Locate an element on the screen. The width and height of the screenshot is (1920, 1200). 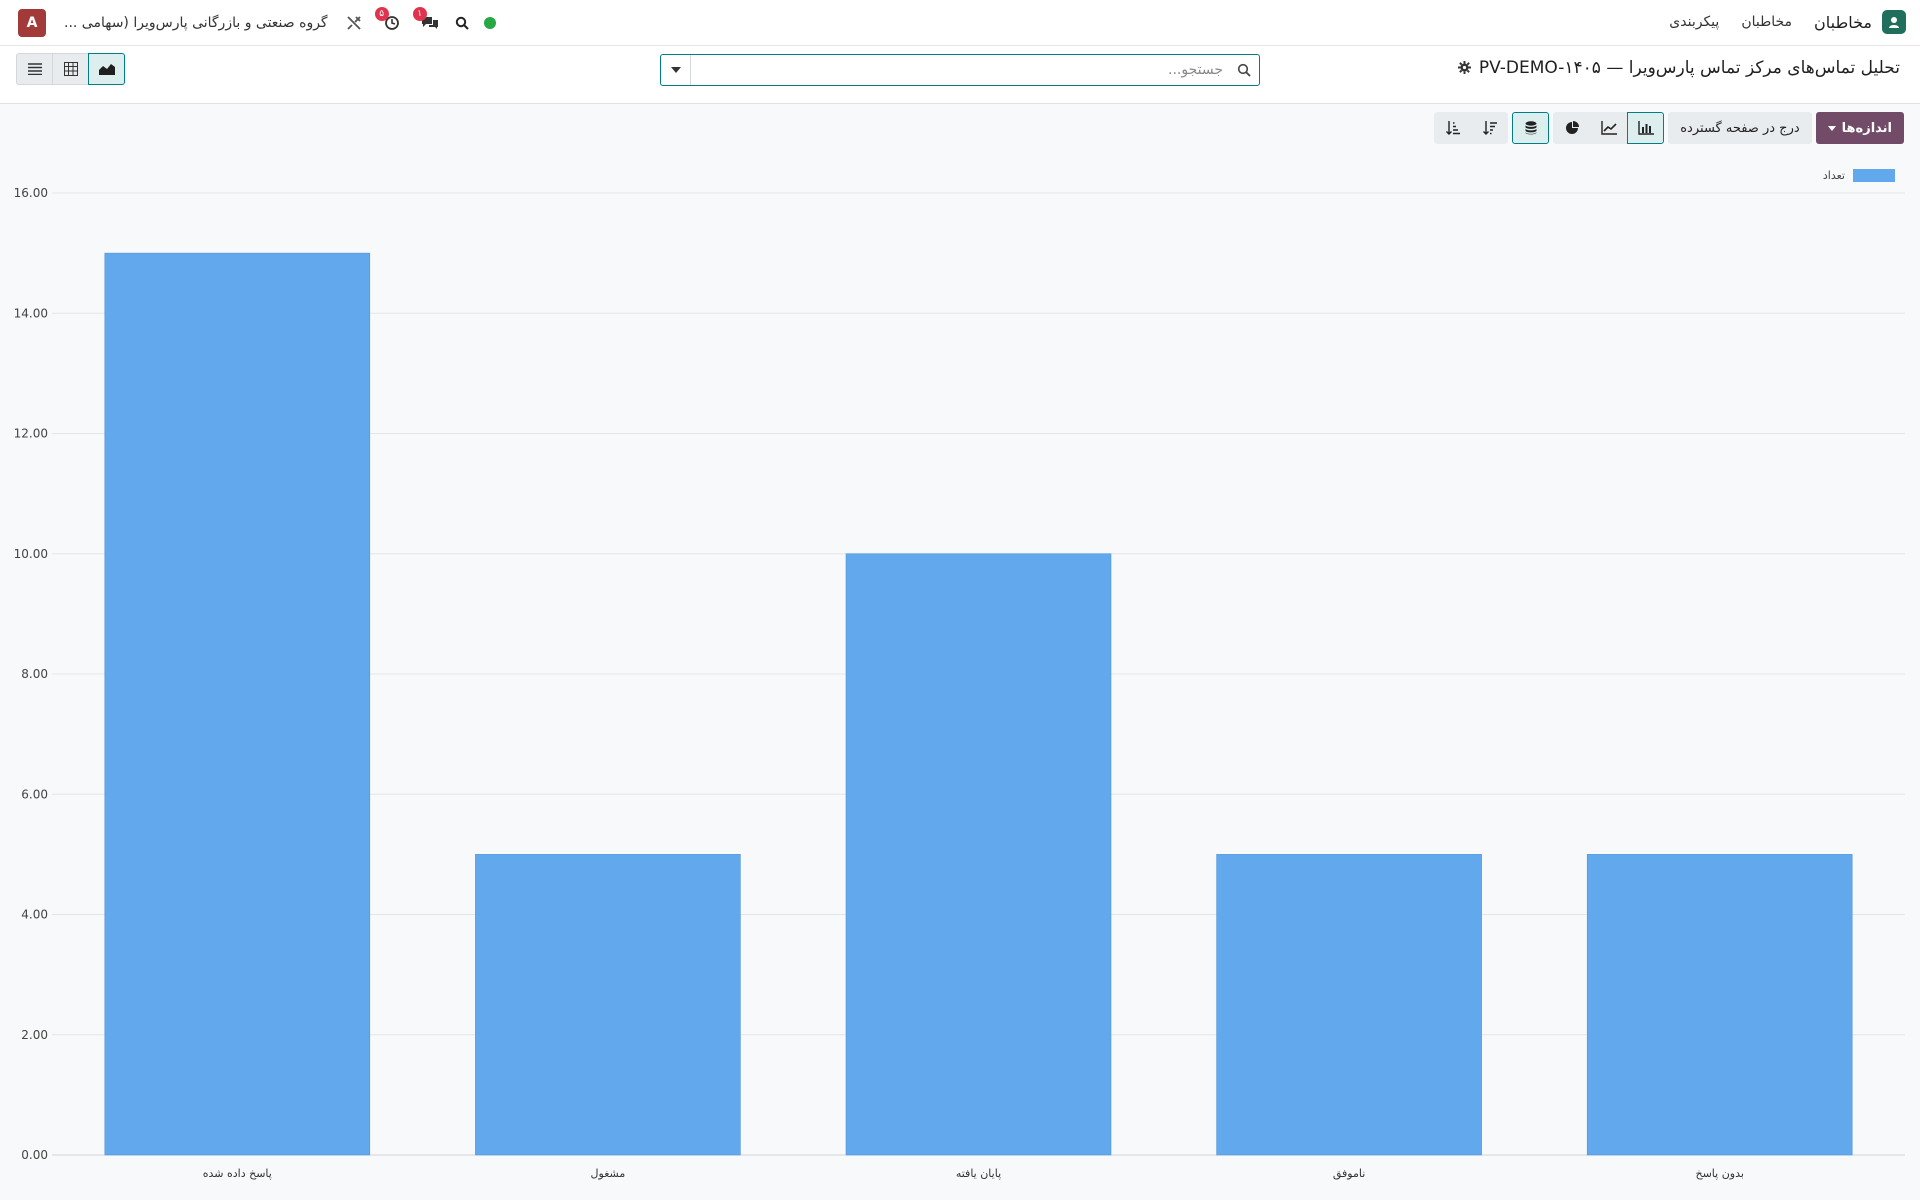
pie-chart-button is located at coordinates (1572, 128).